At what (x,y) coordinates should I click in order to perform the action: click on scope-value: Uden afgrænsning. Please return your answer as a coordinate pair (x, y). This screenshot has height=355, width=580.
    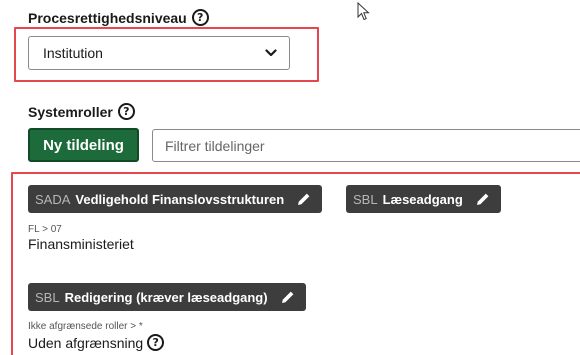
    Looking at the image, I should click on (86, 342).